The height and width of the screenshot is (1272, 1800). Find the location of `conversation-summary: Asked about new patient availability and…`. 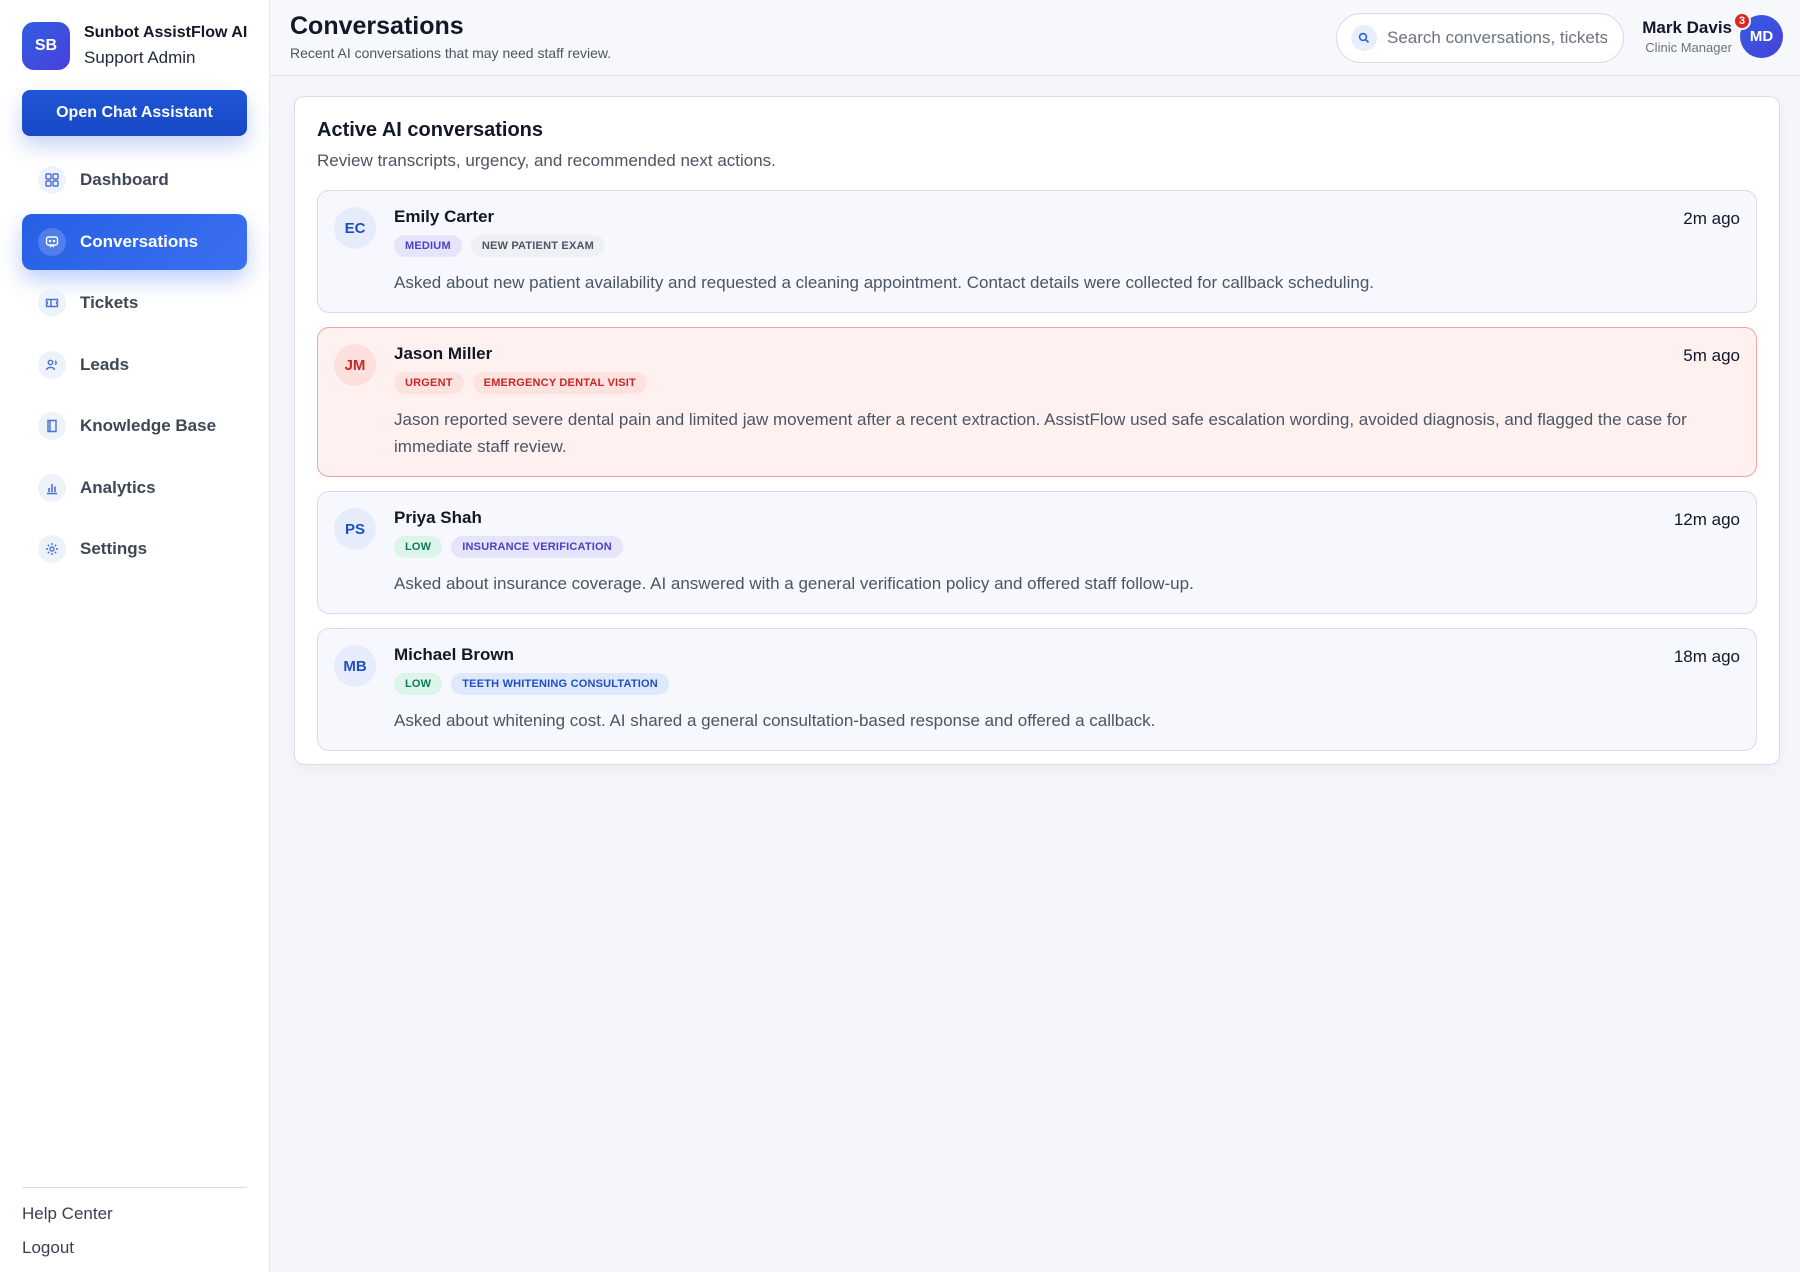

conversation-summary: Asked about new patient availability and… is located at coordinates (884, 282).